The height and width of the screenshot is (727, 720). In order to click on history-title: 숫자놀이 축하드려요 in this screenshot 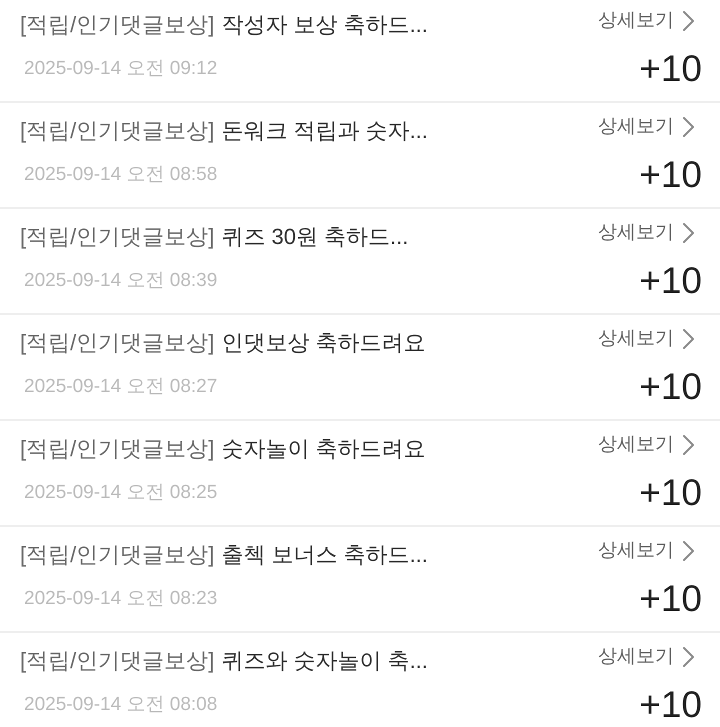, I will do `click(323, 449)`.